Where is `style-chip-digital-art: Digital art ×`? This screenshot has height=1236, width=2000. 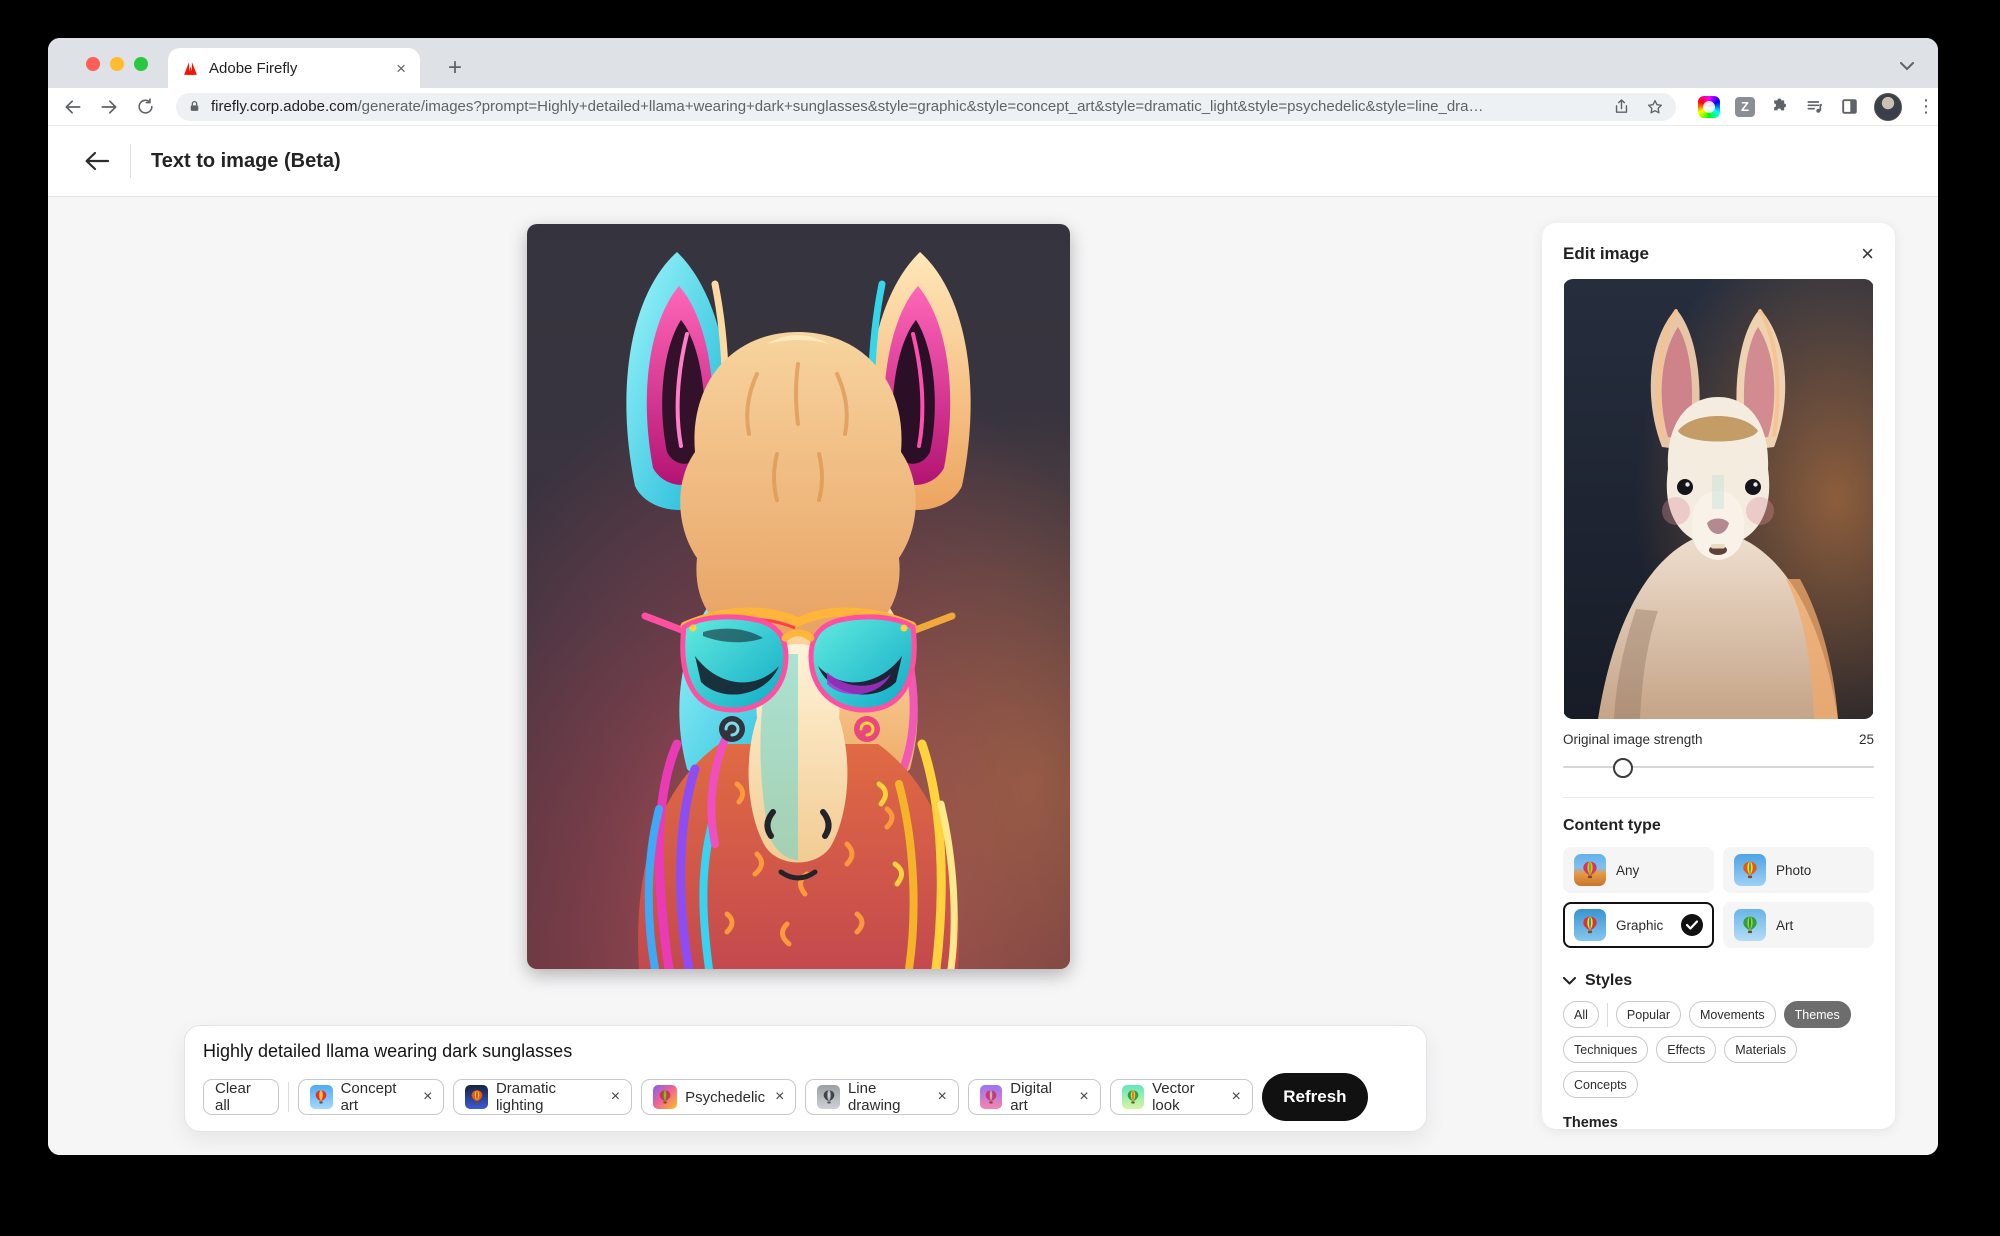 style-chip-digital-art: Digital art × is located at coordinates (1034, 1097).